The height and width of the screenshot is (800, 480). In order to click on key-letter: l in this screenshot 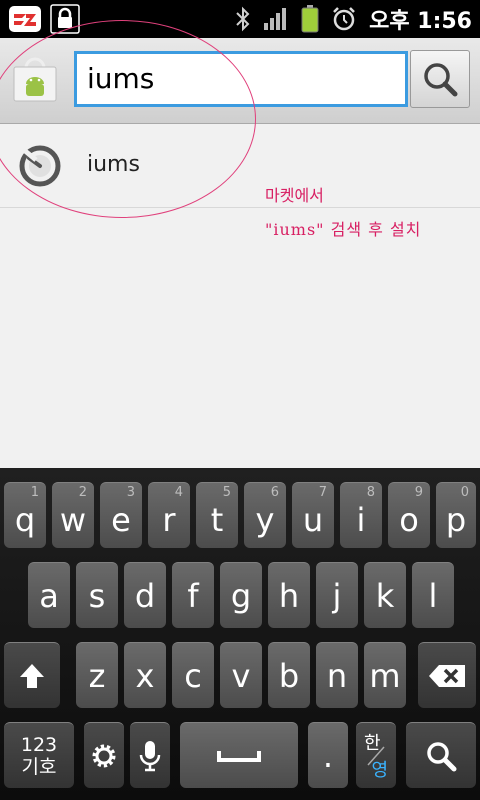, I will do `click(433, 595)`.